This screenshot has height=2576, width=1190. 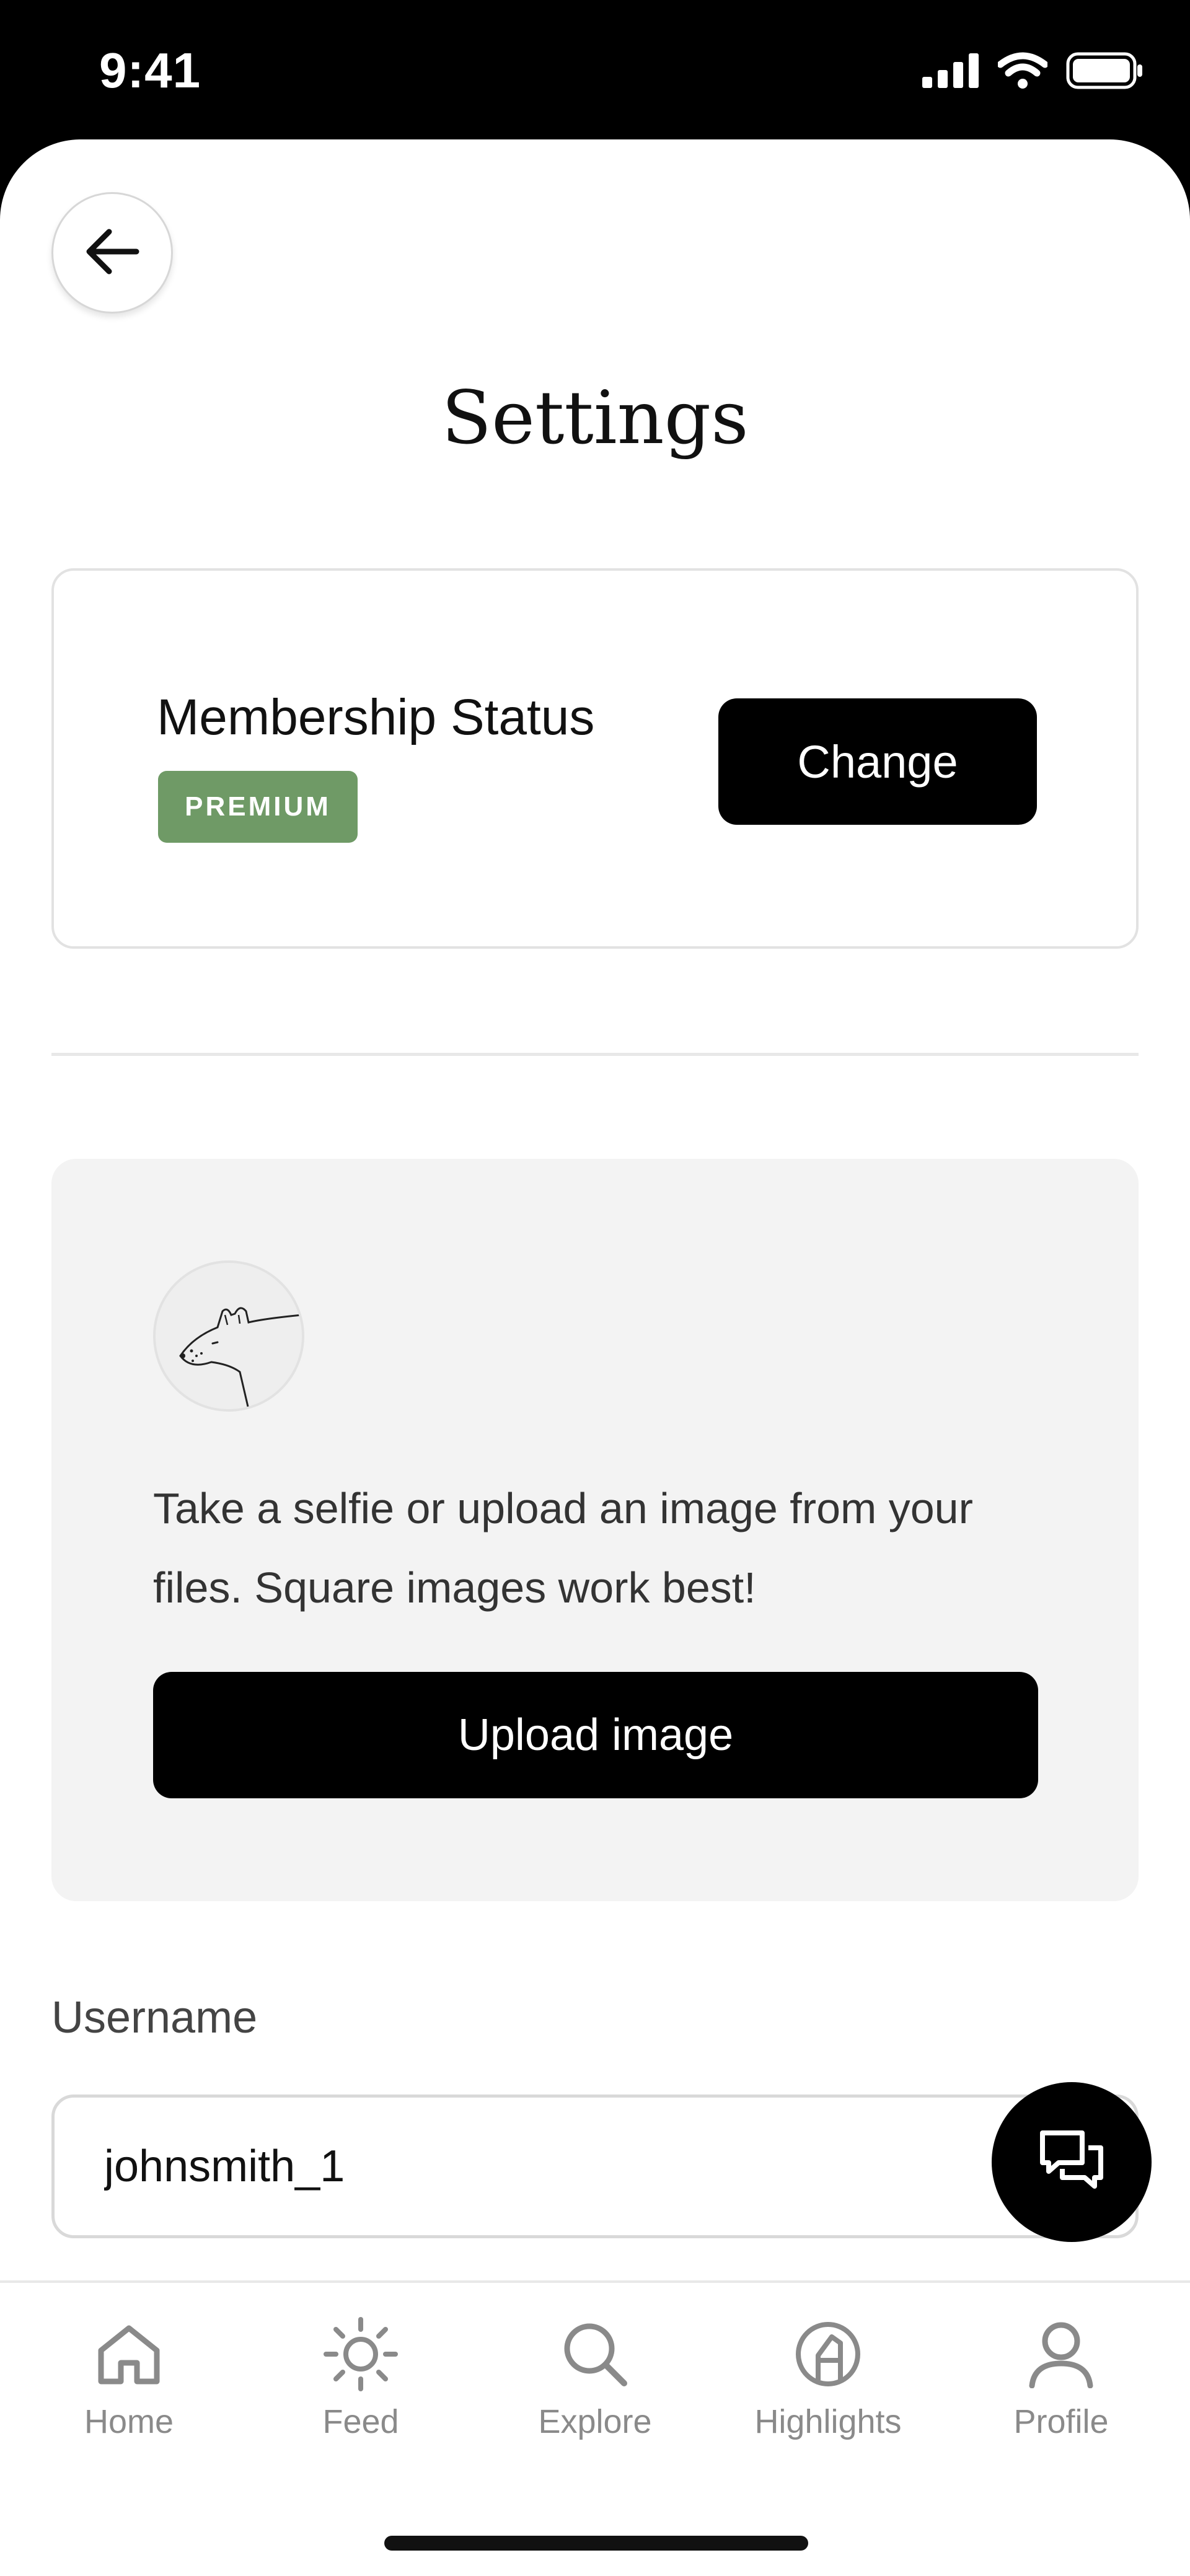 What do you see at coordinates (596, 2543) in the screenshot?
I see `home-indicator` at bounding box center [596, 2543].